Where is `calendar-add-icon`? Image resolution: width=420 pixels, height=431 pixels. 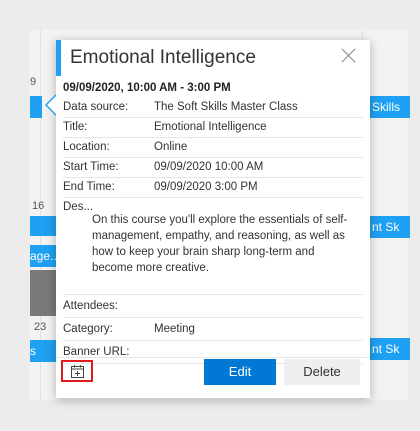
calendar-add-icon is located at coordinates (77, 371).